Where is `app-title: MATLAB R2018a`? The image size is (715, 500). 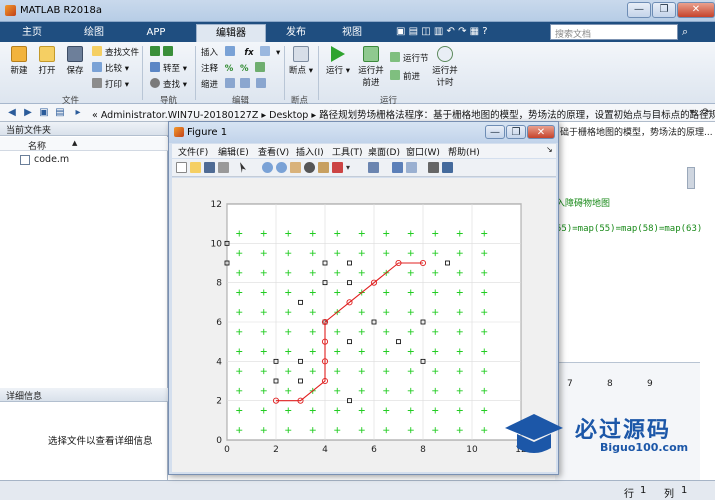 app-title: MATLAB R2018a is located at coordinates (61, 10).